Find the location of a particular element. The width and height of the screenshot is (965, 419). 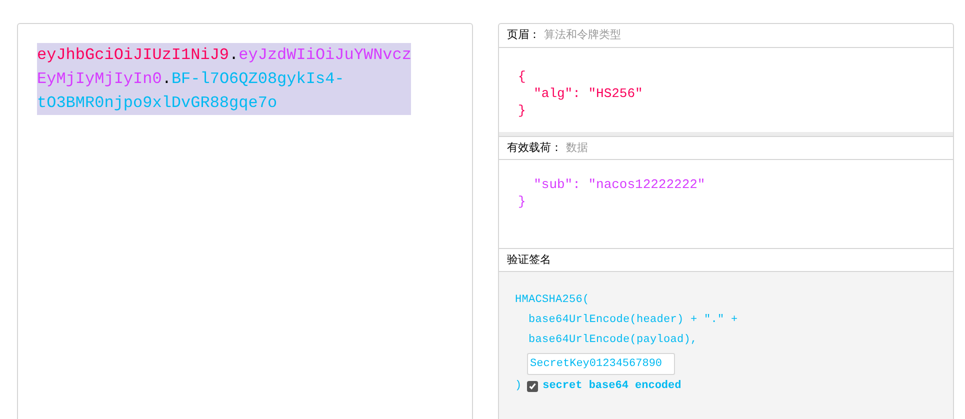

secret-input: SecretKey01234567890 is located at coordinates (601, 364).